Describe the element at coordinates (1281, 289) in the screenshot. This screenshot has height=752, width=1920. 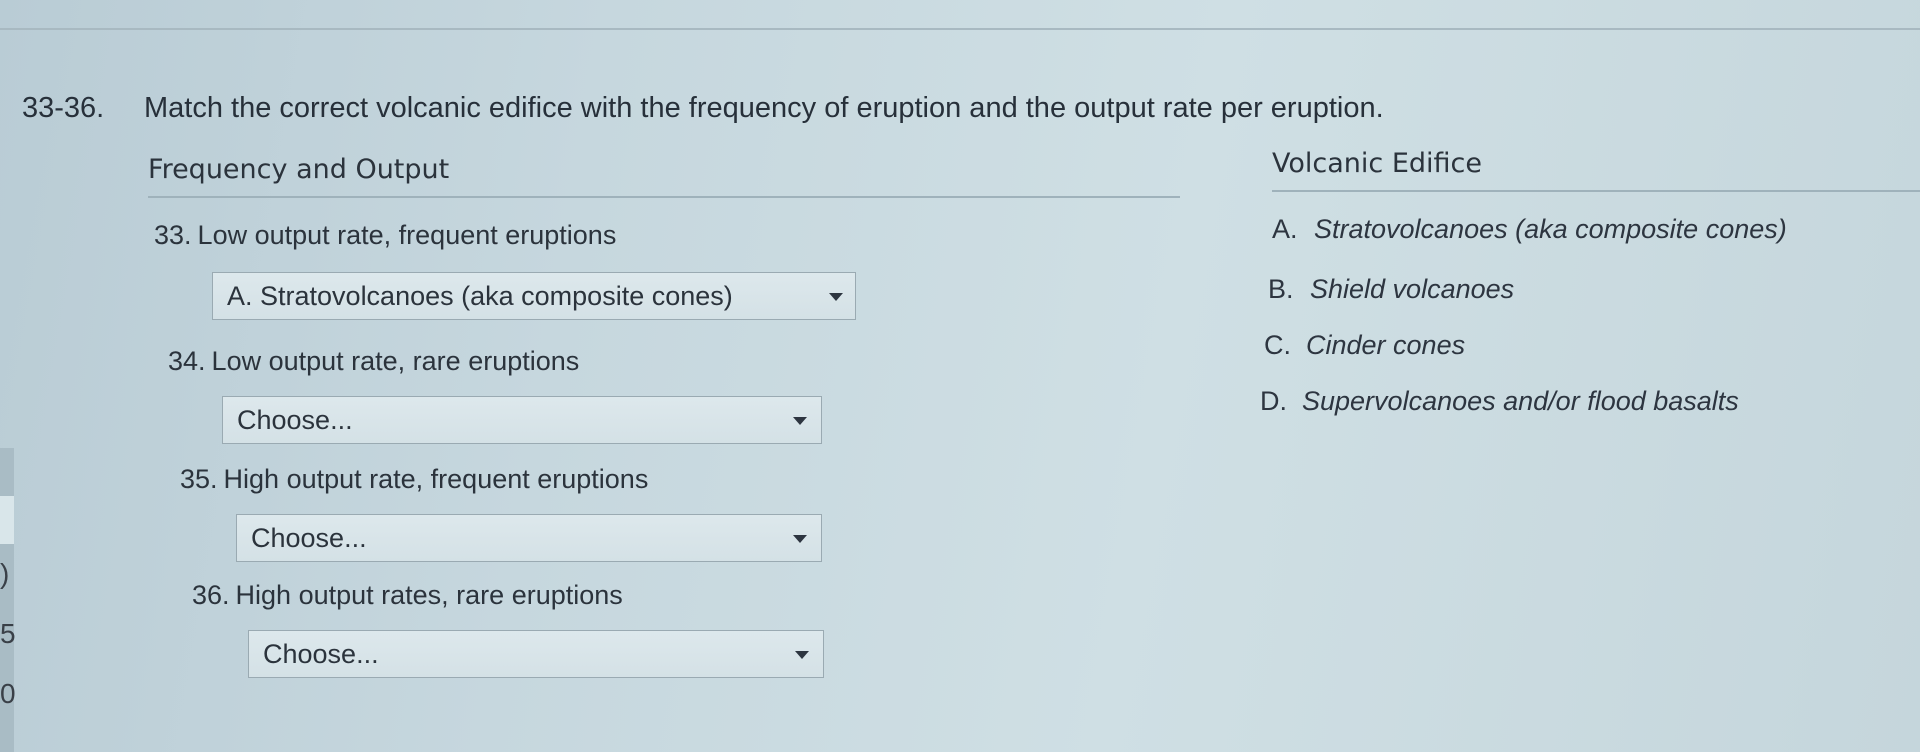
I see `option-letter: B.` at that location.